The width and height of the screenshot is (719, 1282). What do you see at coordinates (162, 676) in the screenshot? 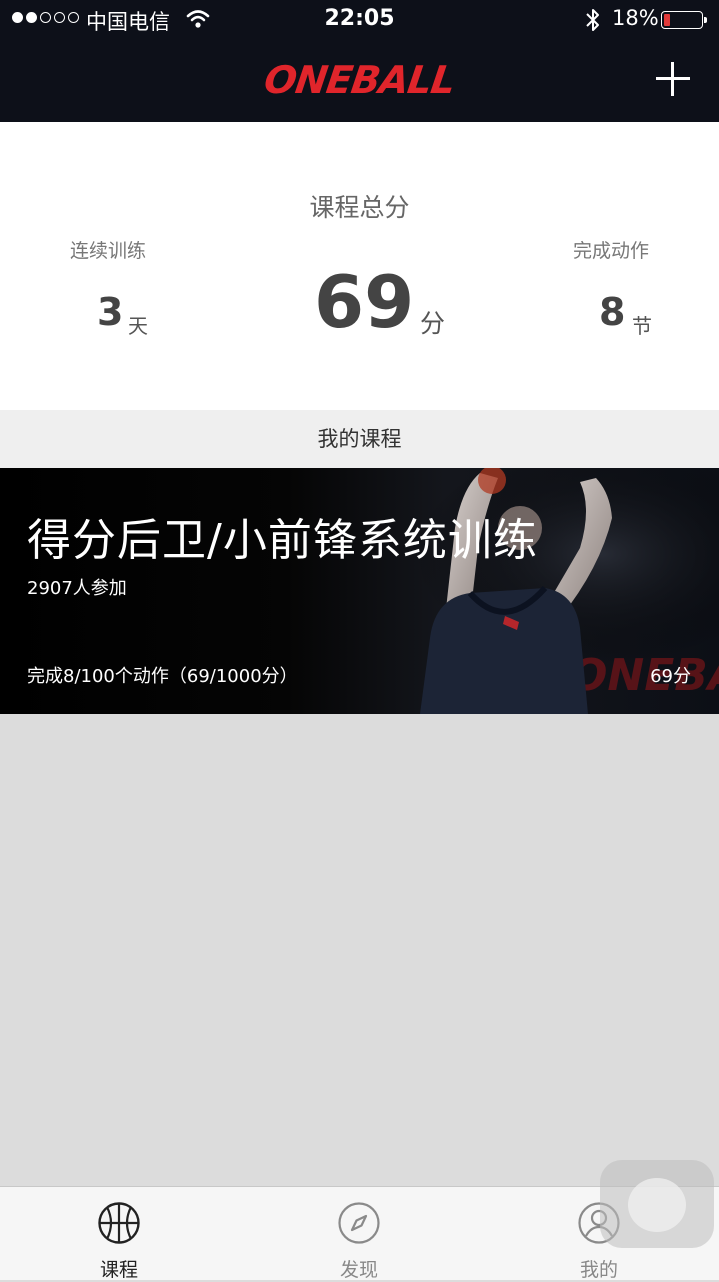
I see `course-progress: 完成8/100个动作（69/1000分）` at bounding box center [162, 676].